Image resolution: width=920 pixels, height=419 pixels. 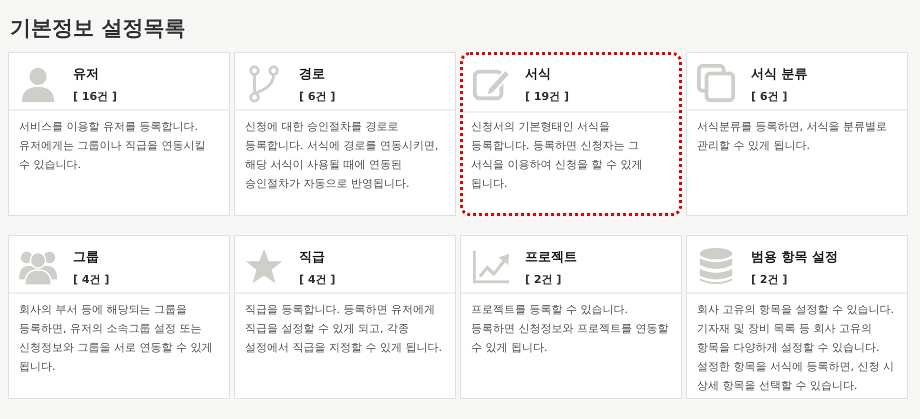 I want to click on settings-card: 서식 분류 [ 6건 ] 서식분류를 등록하면, 서식을 분류별로 관리할 수 있게 됩니다., so click(x=797, y=134).